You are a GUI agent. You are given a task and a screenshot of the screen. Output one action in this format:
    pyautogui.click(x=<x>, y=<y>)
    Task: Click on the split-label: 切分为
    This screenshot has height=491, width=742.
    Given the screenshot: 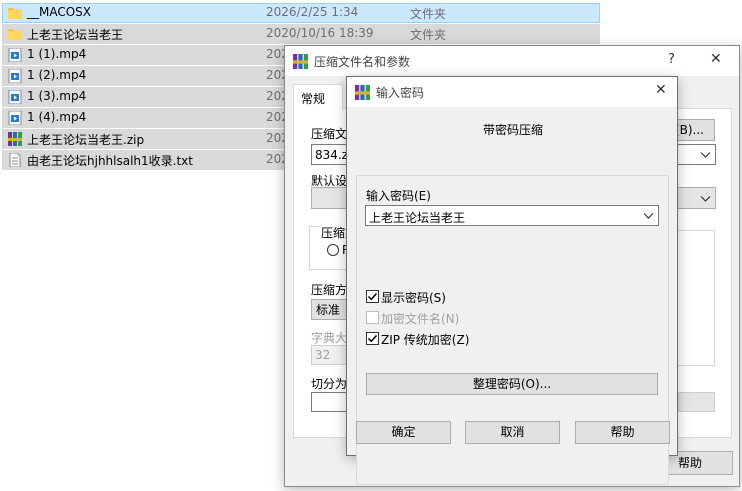 What is the action you would take?
    pyautogui.click(x=329, y=384)
    